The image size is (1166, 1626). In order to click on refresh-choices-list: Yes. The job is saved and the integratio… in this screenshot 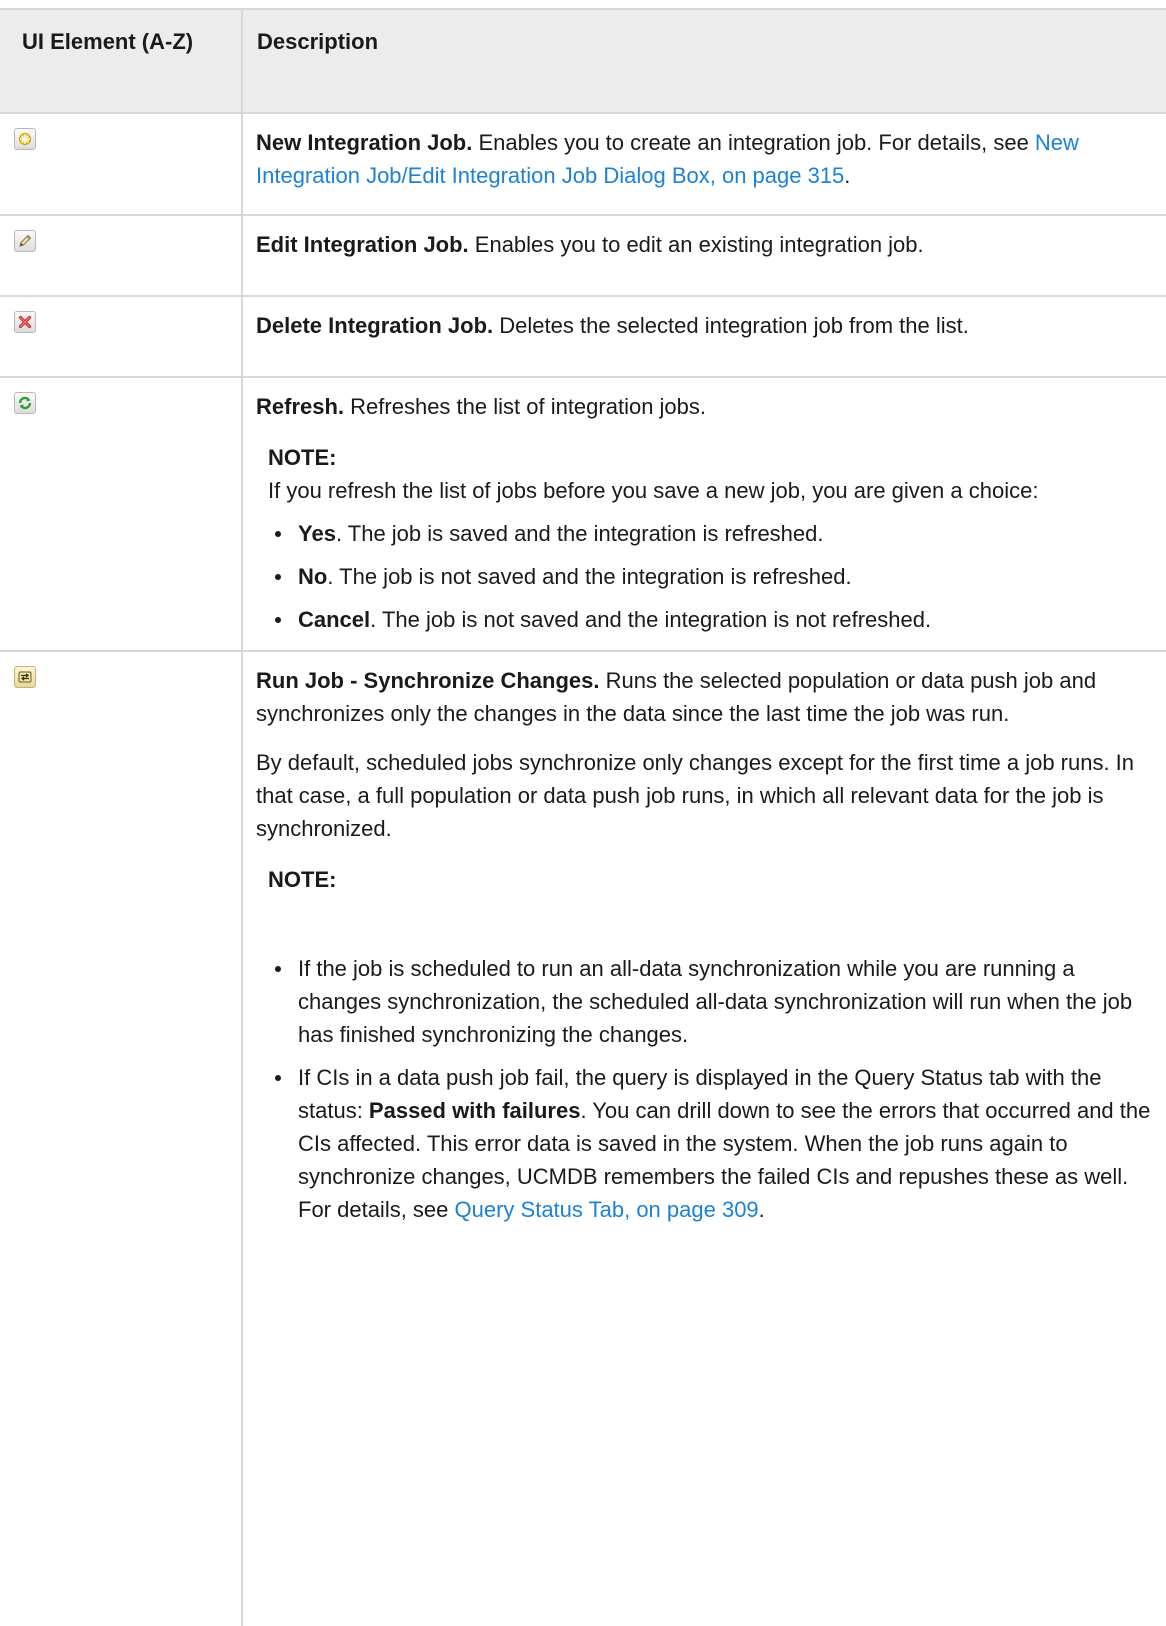, I will do `click(712, 576)`.